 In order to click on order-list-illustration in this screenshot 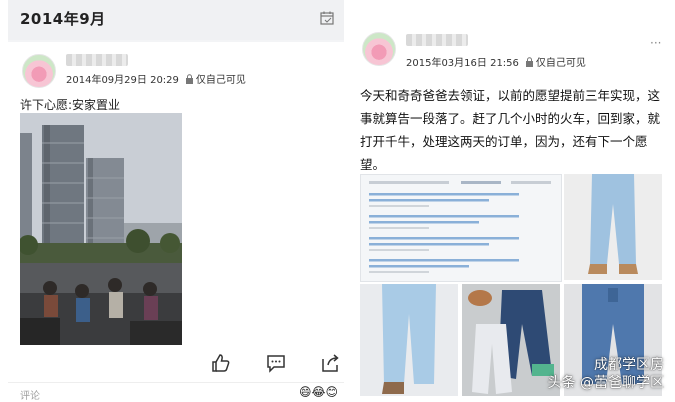, I will do `click(461, 228)`.